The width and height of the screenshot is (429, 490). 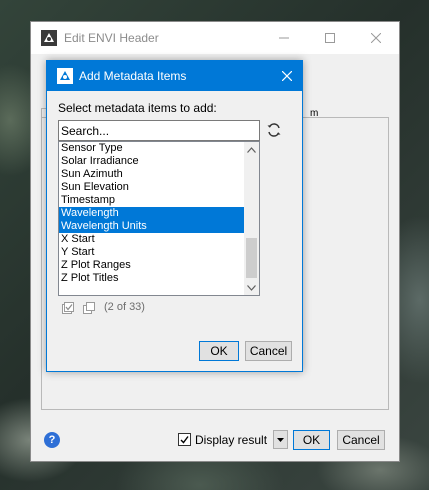 I want to click on main-cancel-button: Cancel, so click(x=361, y=440).